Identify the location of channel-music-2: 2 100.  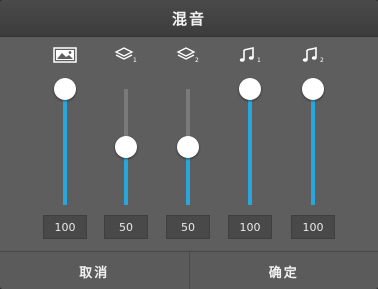
(313, 143).